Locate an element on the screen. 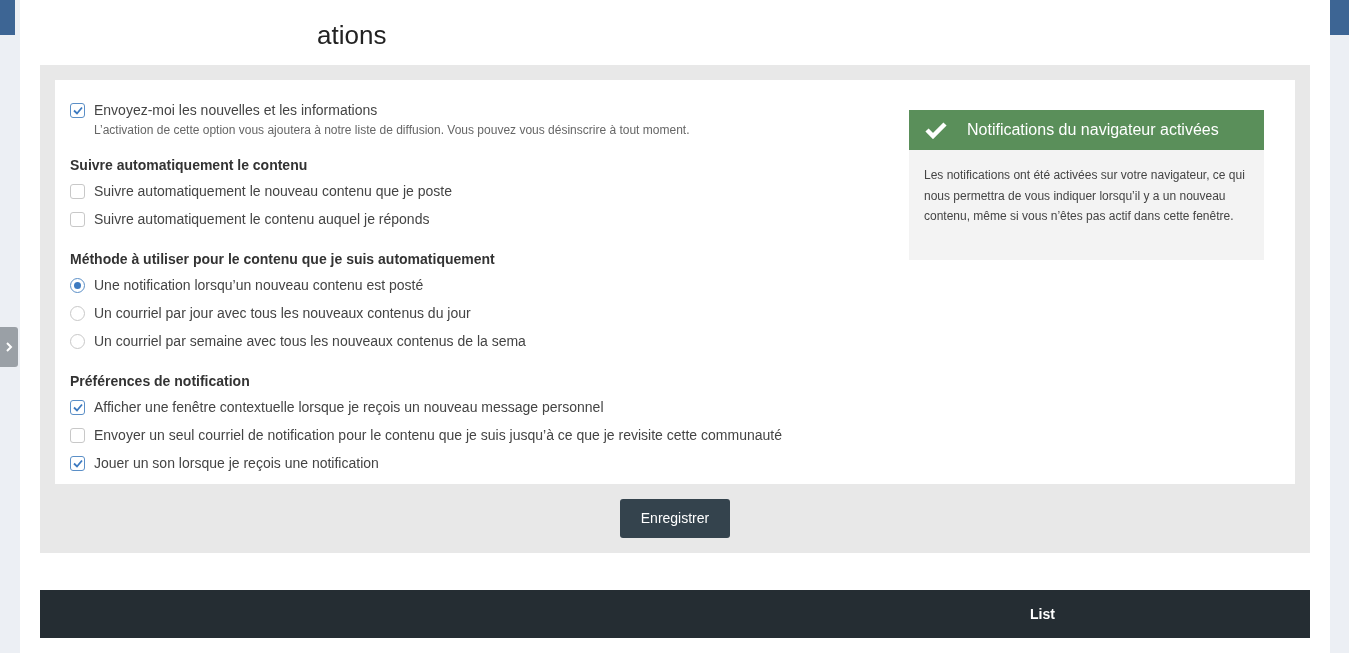 This screenshot has height=653, width=1349. page-title: ations is located at coordinates (352, 35).